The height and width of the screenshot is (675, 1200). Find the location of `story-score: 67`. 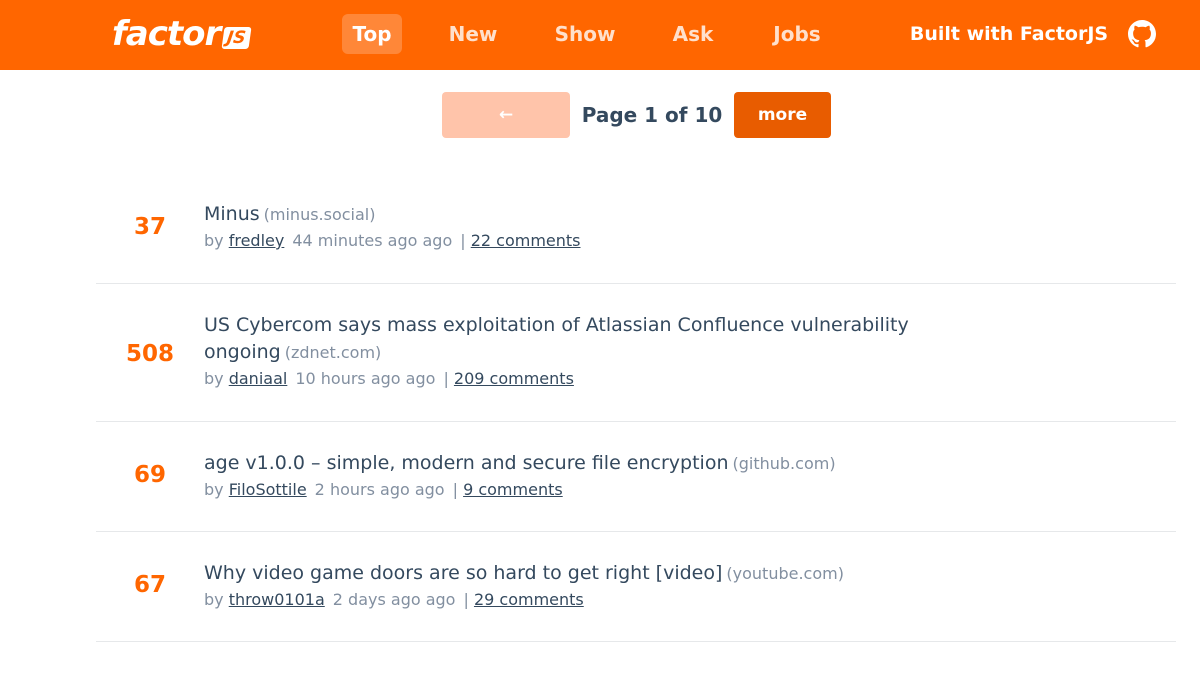

story-score: 67 is located at coordinates (149, 585).